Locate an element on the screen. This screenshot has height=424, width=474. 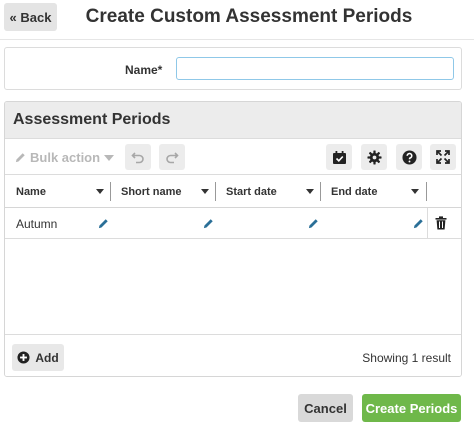
table-row: Autumn is located at coordinates (233, 223).